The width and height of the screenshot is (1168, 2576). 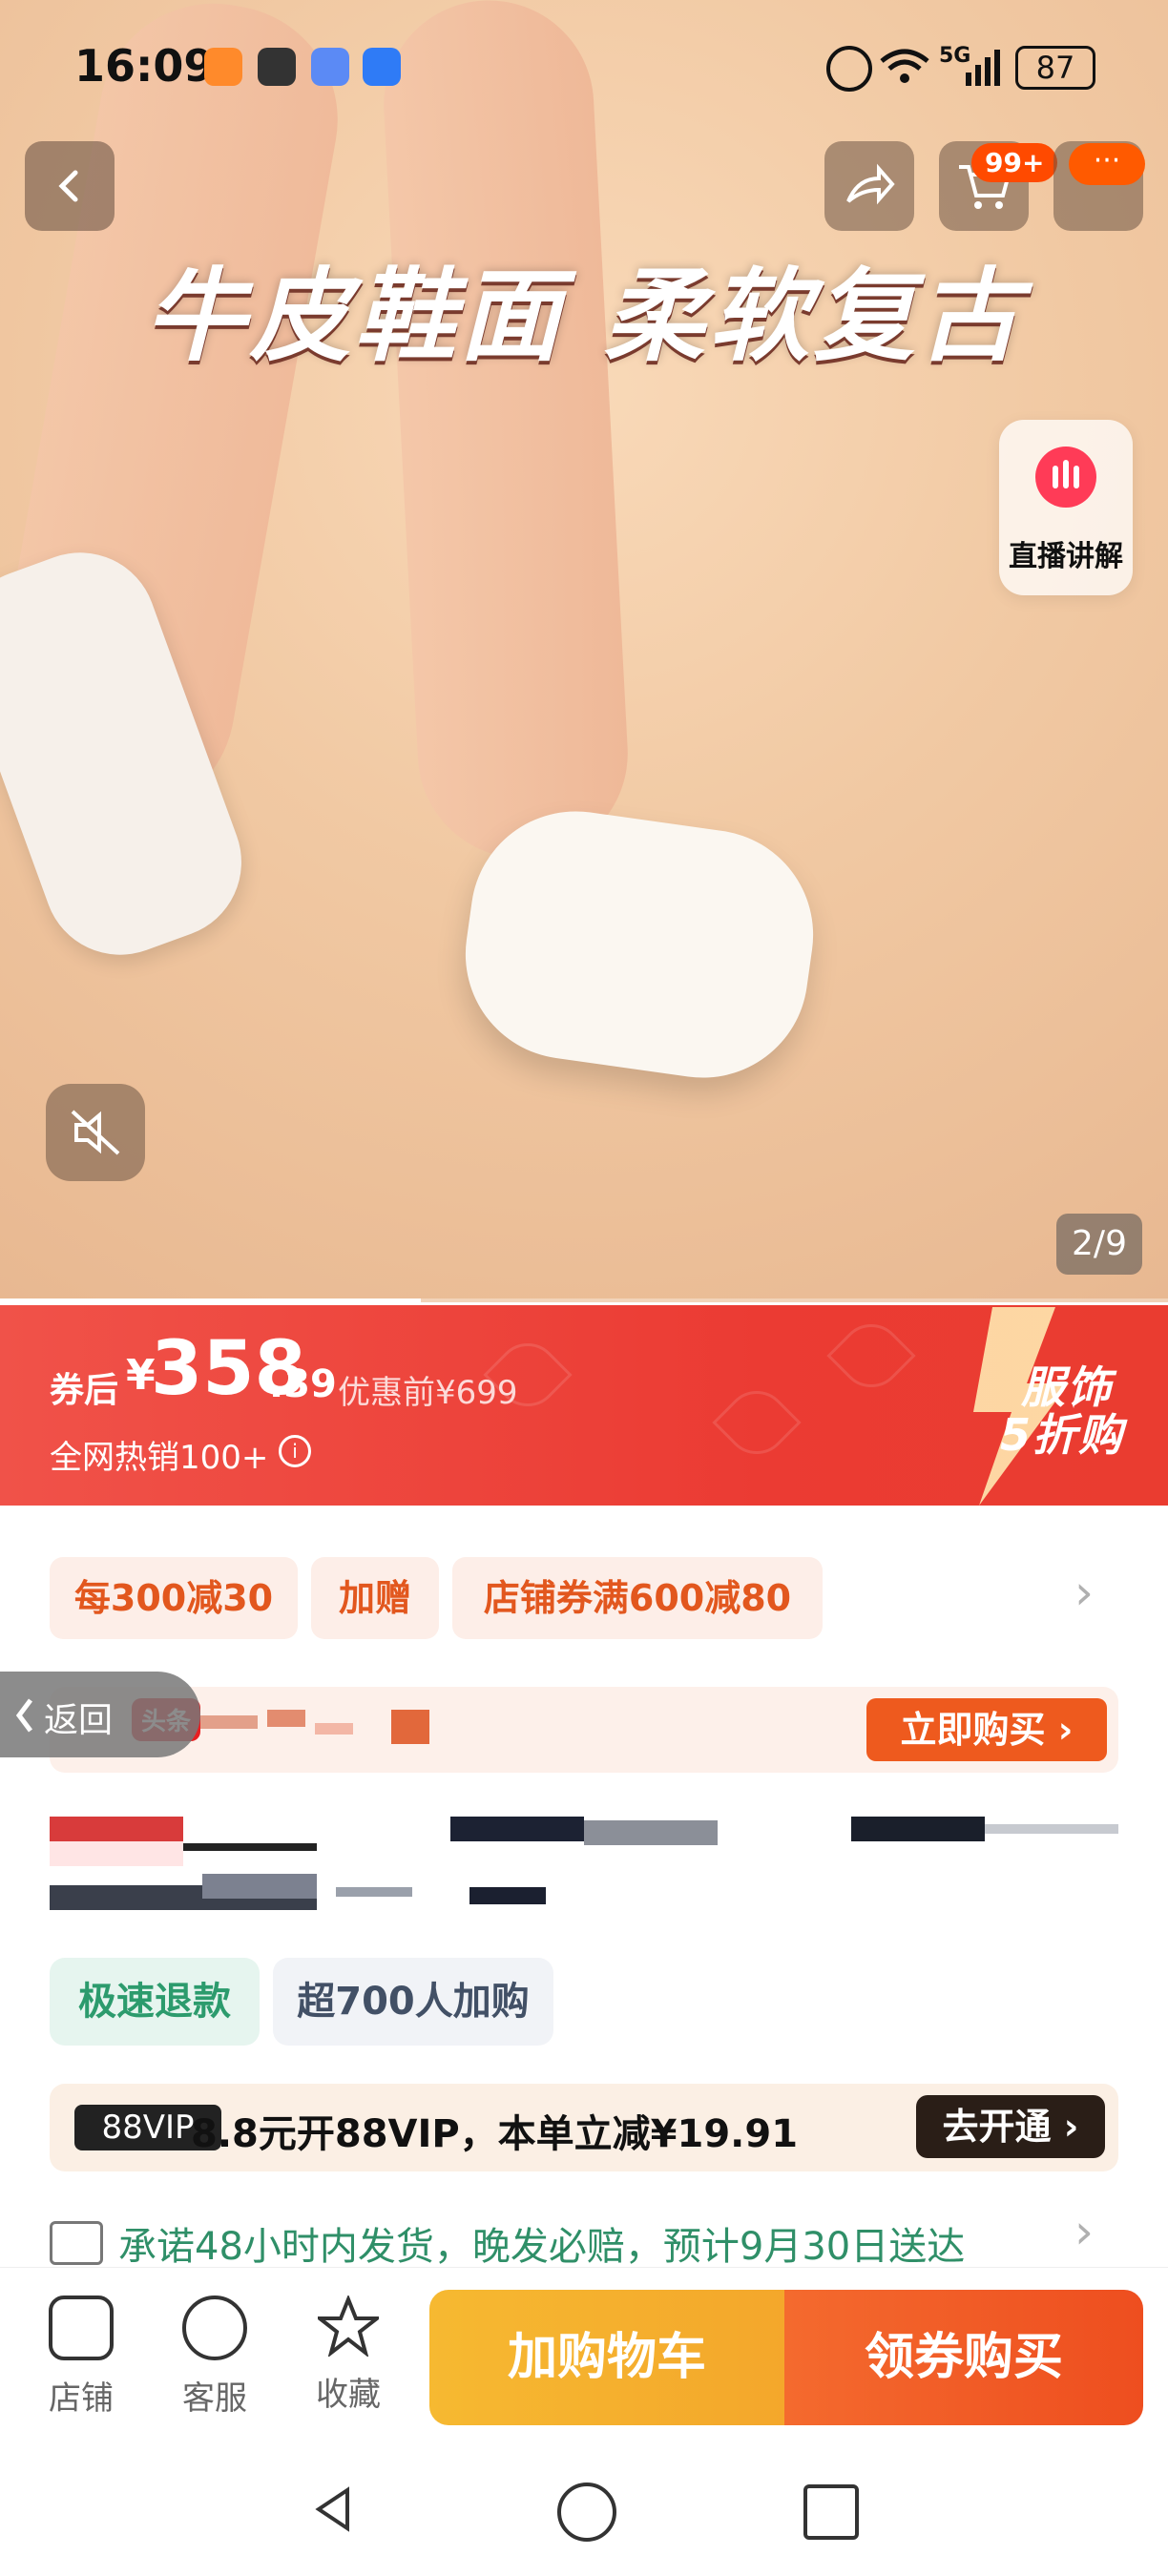 What do you see at coordinates (1099, 1244) in the screenshot?
I see `image-counter: 2/9` at bounding box center [1099, 1244].